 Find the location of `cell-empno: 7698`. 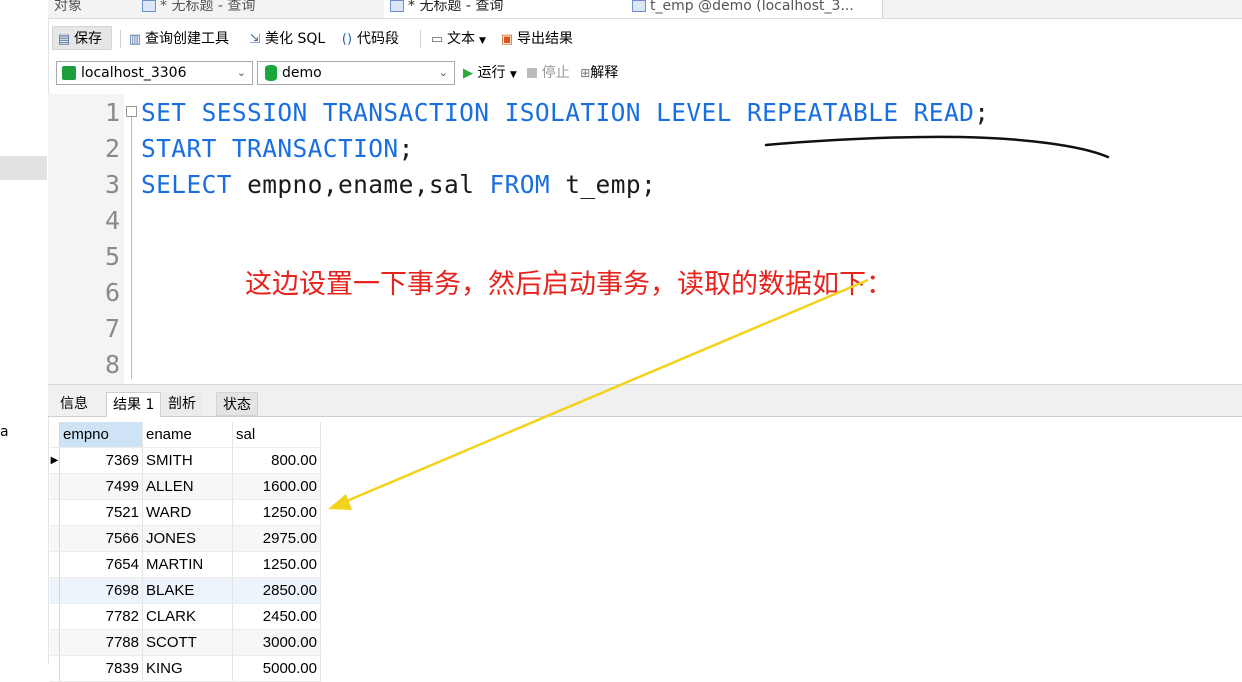

cell-empno: 7698 is located at coordinates (101, 590).